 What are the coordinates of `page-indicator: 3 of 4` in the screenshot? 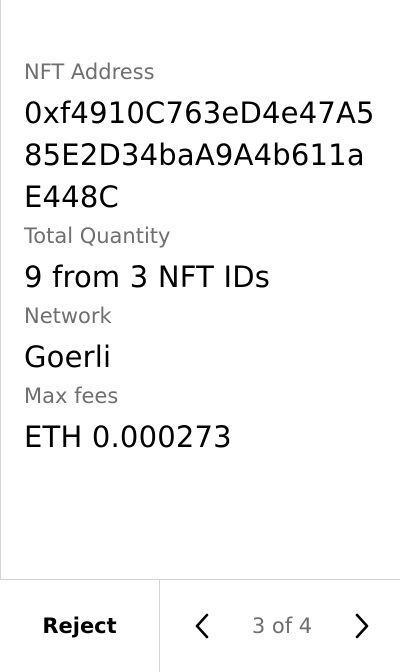 It's located at (282, 626).